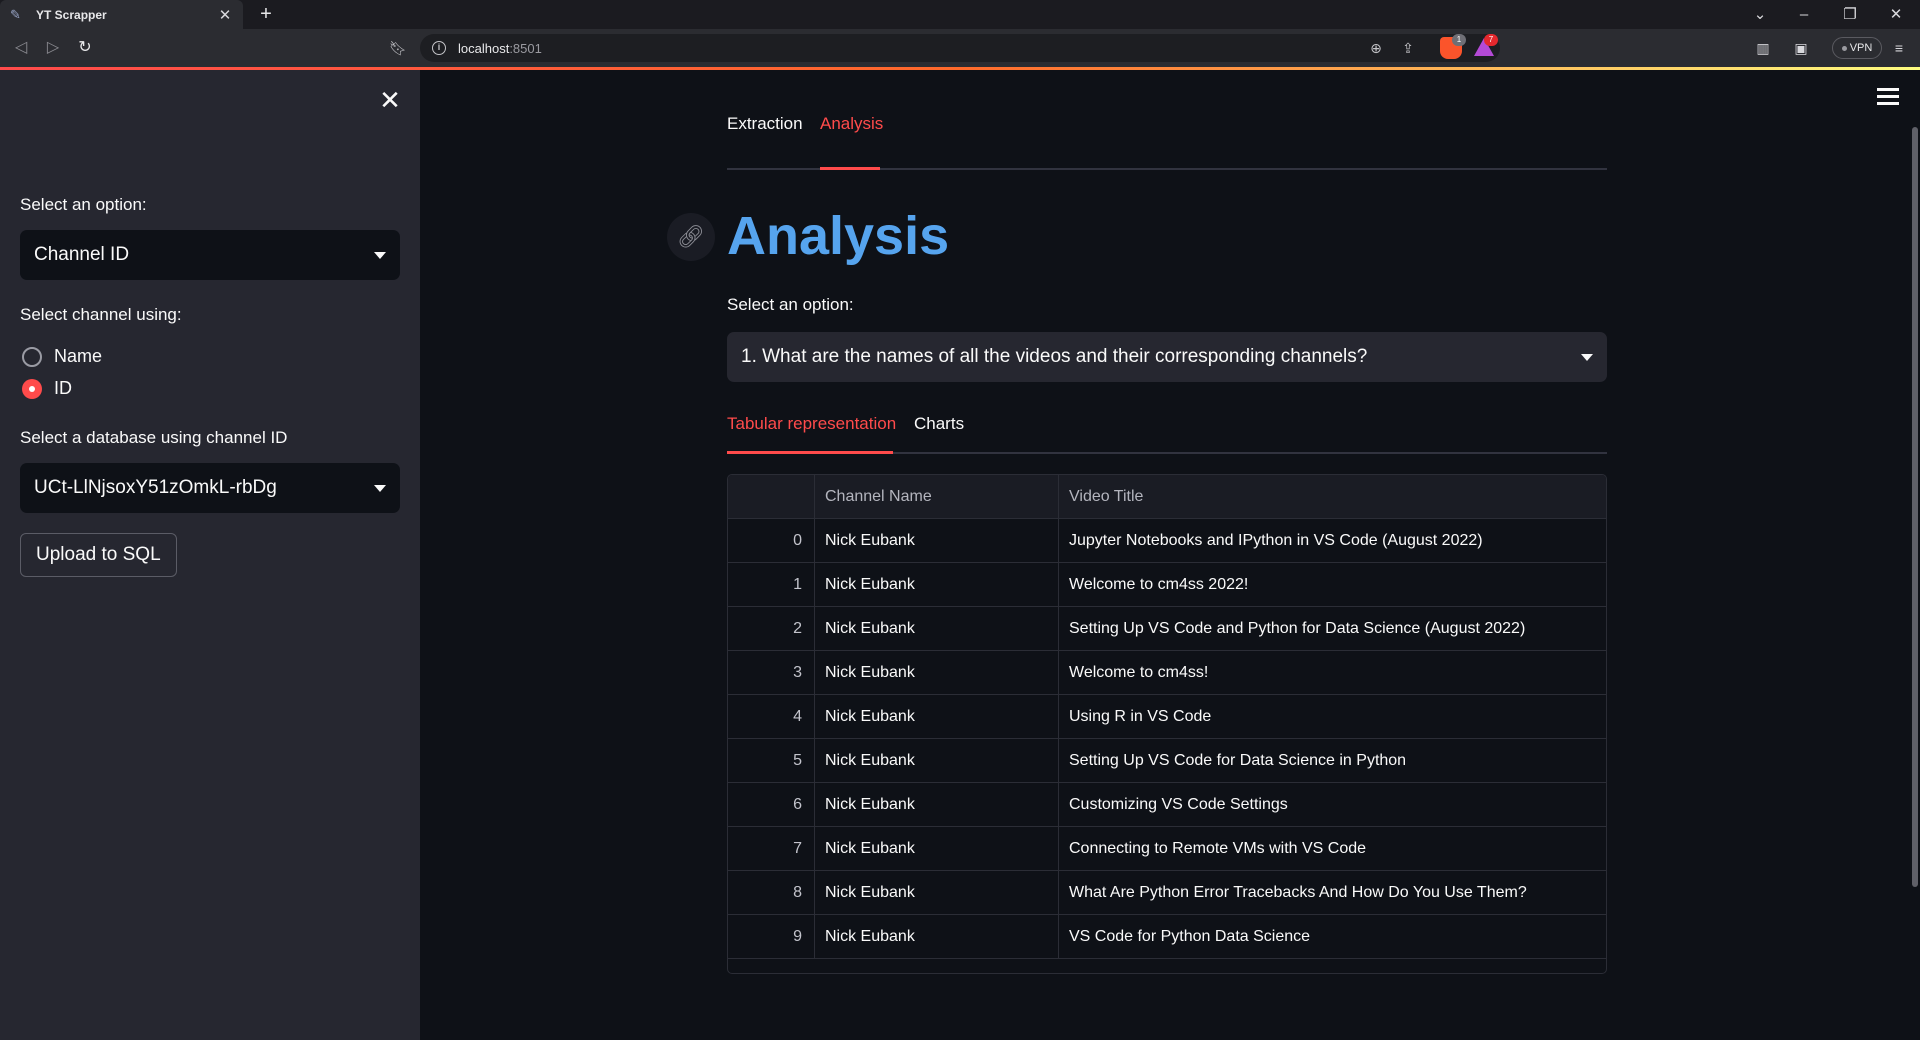 This screenshot has height=1040, width=1920. What do you see at coordinates (1140, 716) in the screenshot?
I see `video-title-cell: Using R in VS Code` at bounding box center [1140, 716].